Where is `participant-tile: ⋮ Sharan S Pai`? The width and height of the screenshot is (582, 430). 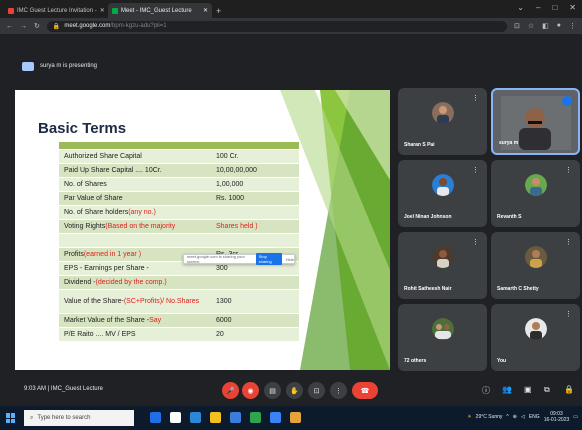
participant-tile: ⋮ Sharan S Pai is located at coordinates (442, 121).